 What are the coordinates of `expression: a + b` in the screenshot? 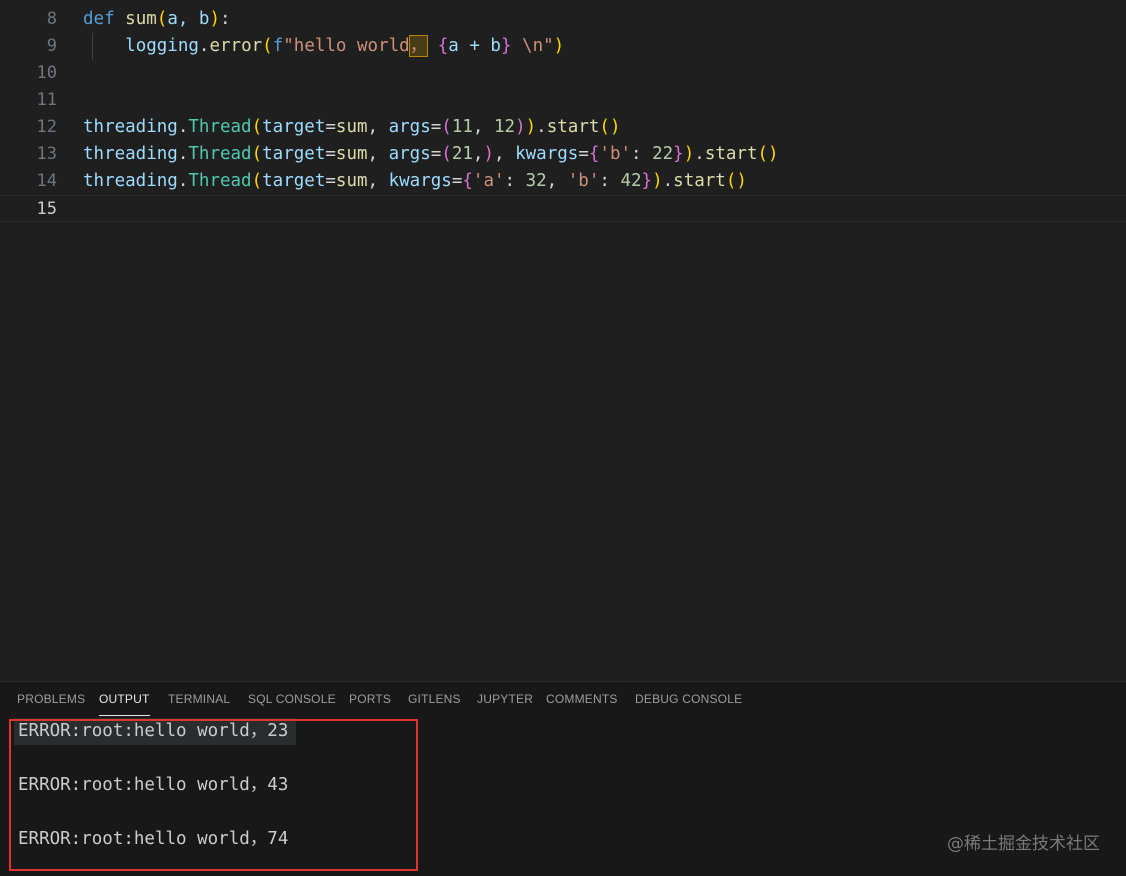 It's located at (474, 46).